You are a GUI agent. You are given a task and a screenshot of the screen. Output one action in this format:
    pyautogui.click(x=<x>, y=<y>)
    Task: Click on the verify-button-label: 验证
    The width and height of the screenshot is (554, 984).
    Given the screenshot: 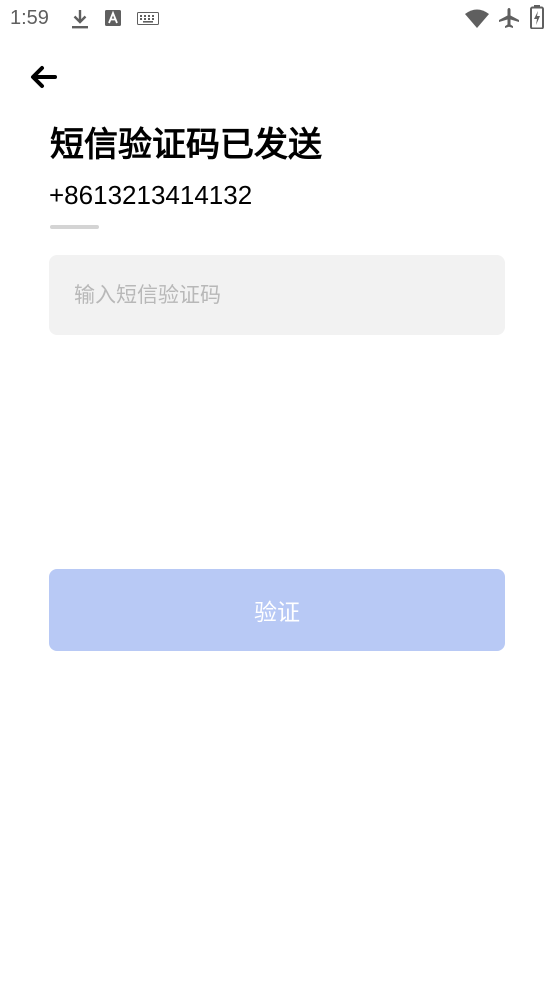 What is the action you would take?
    pyautogui.click(x=277, y=613)
    